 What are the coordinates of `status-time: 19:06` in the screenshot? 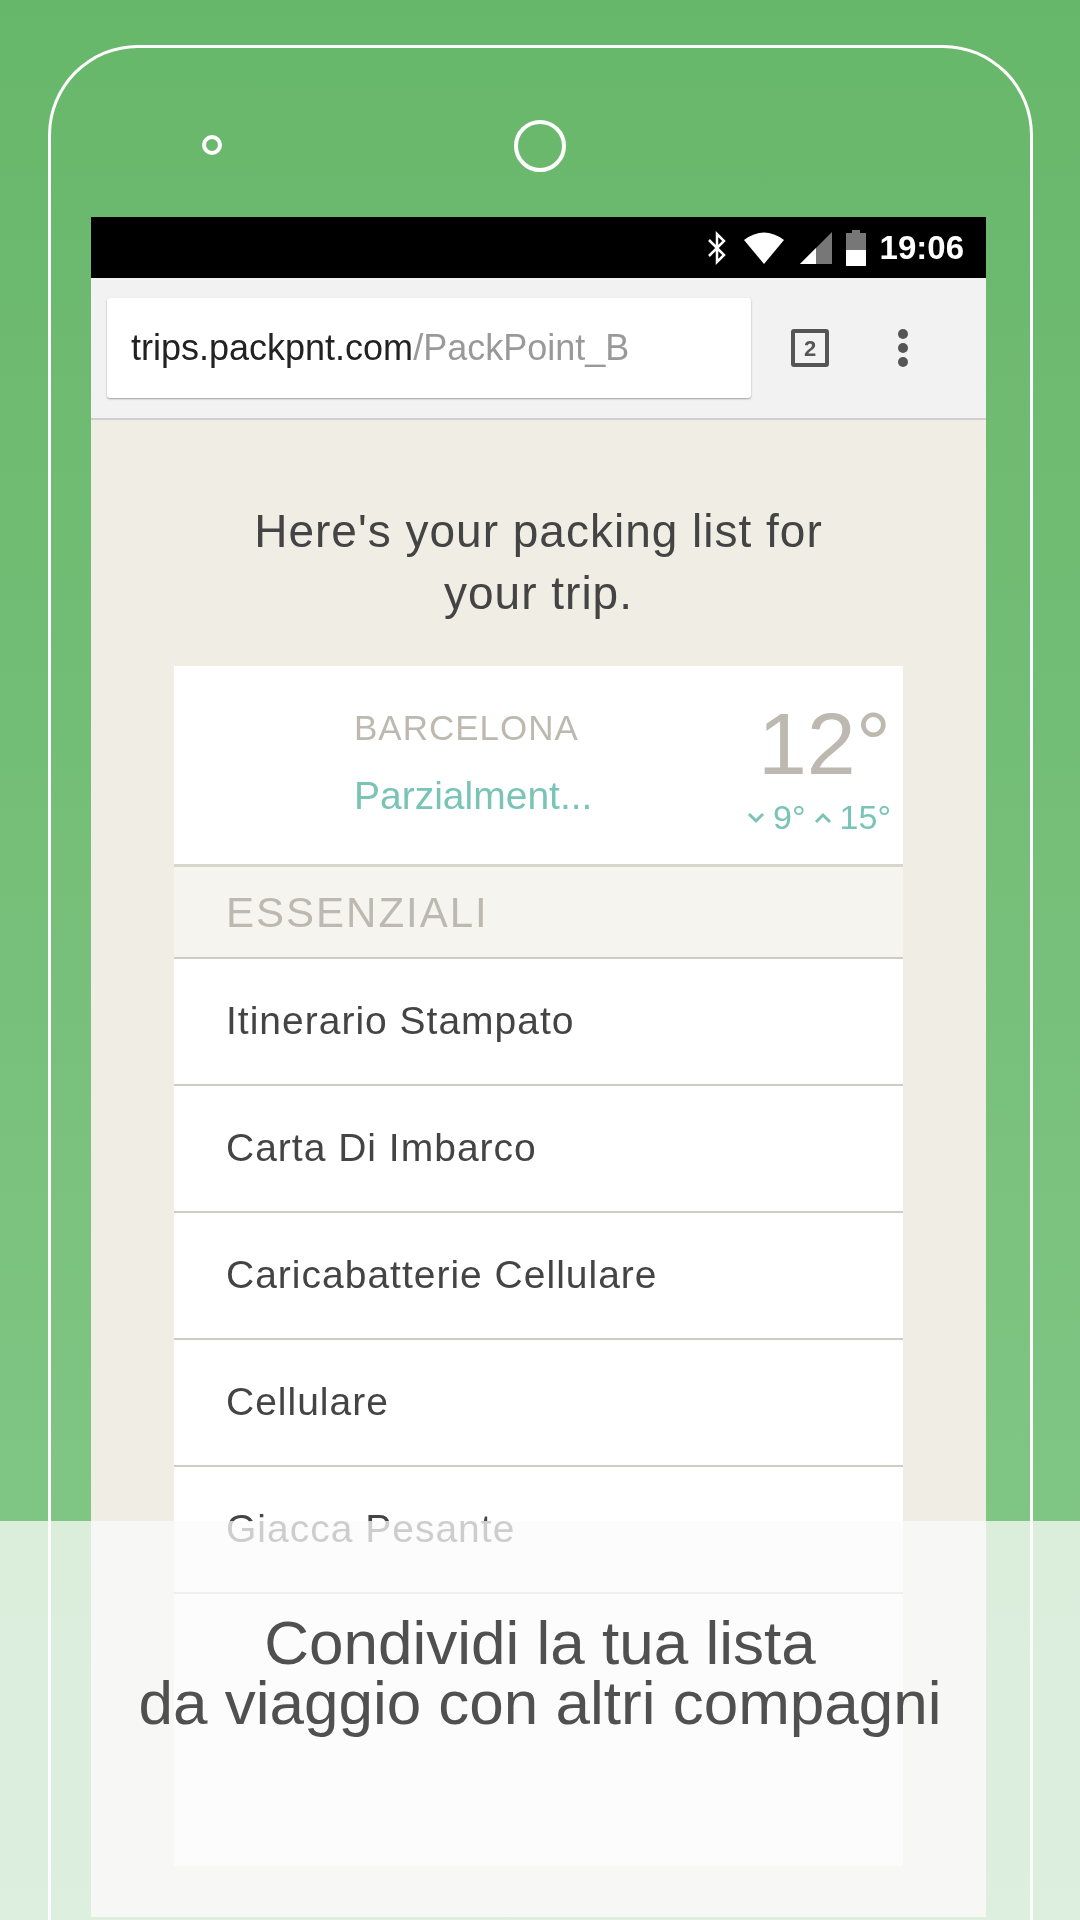 It's located at (921, 247).